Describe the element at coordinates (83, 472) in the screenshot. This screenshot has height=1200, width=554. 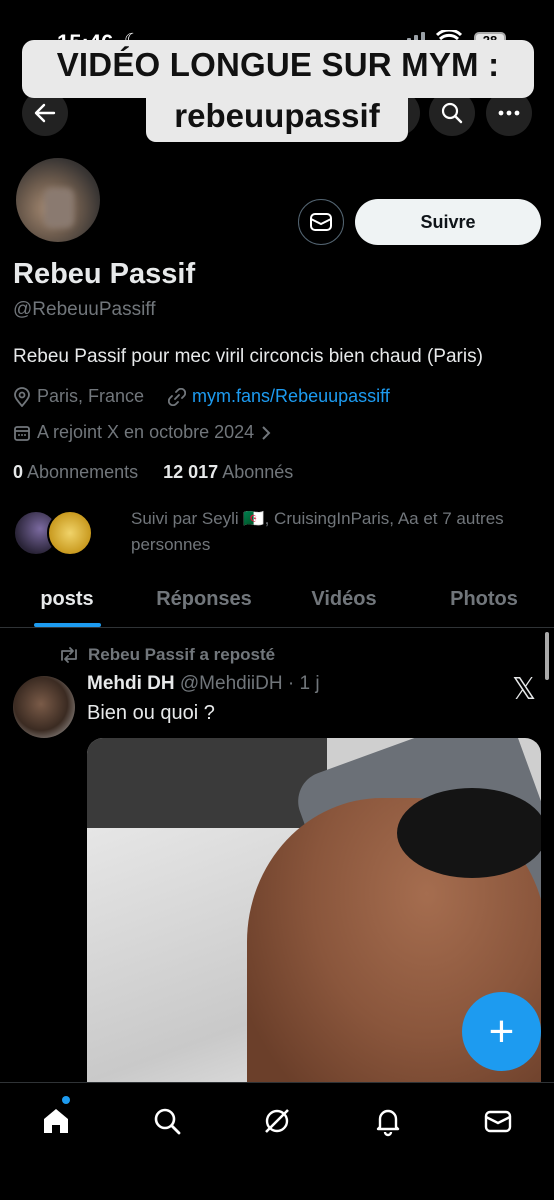
I see `following-label: Abonnements` at that location.